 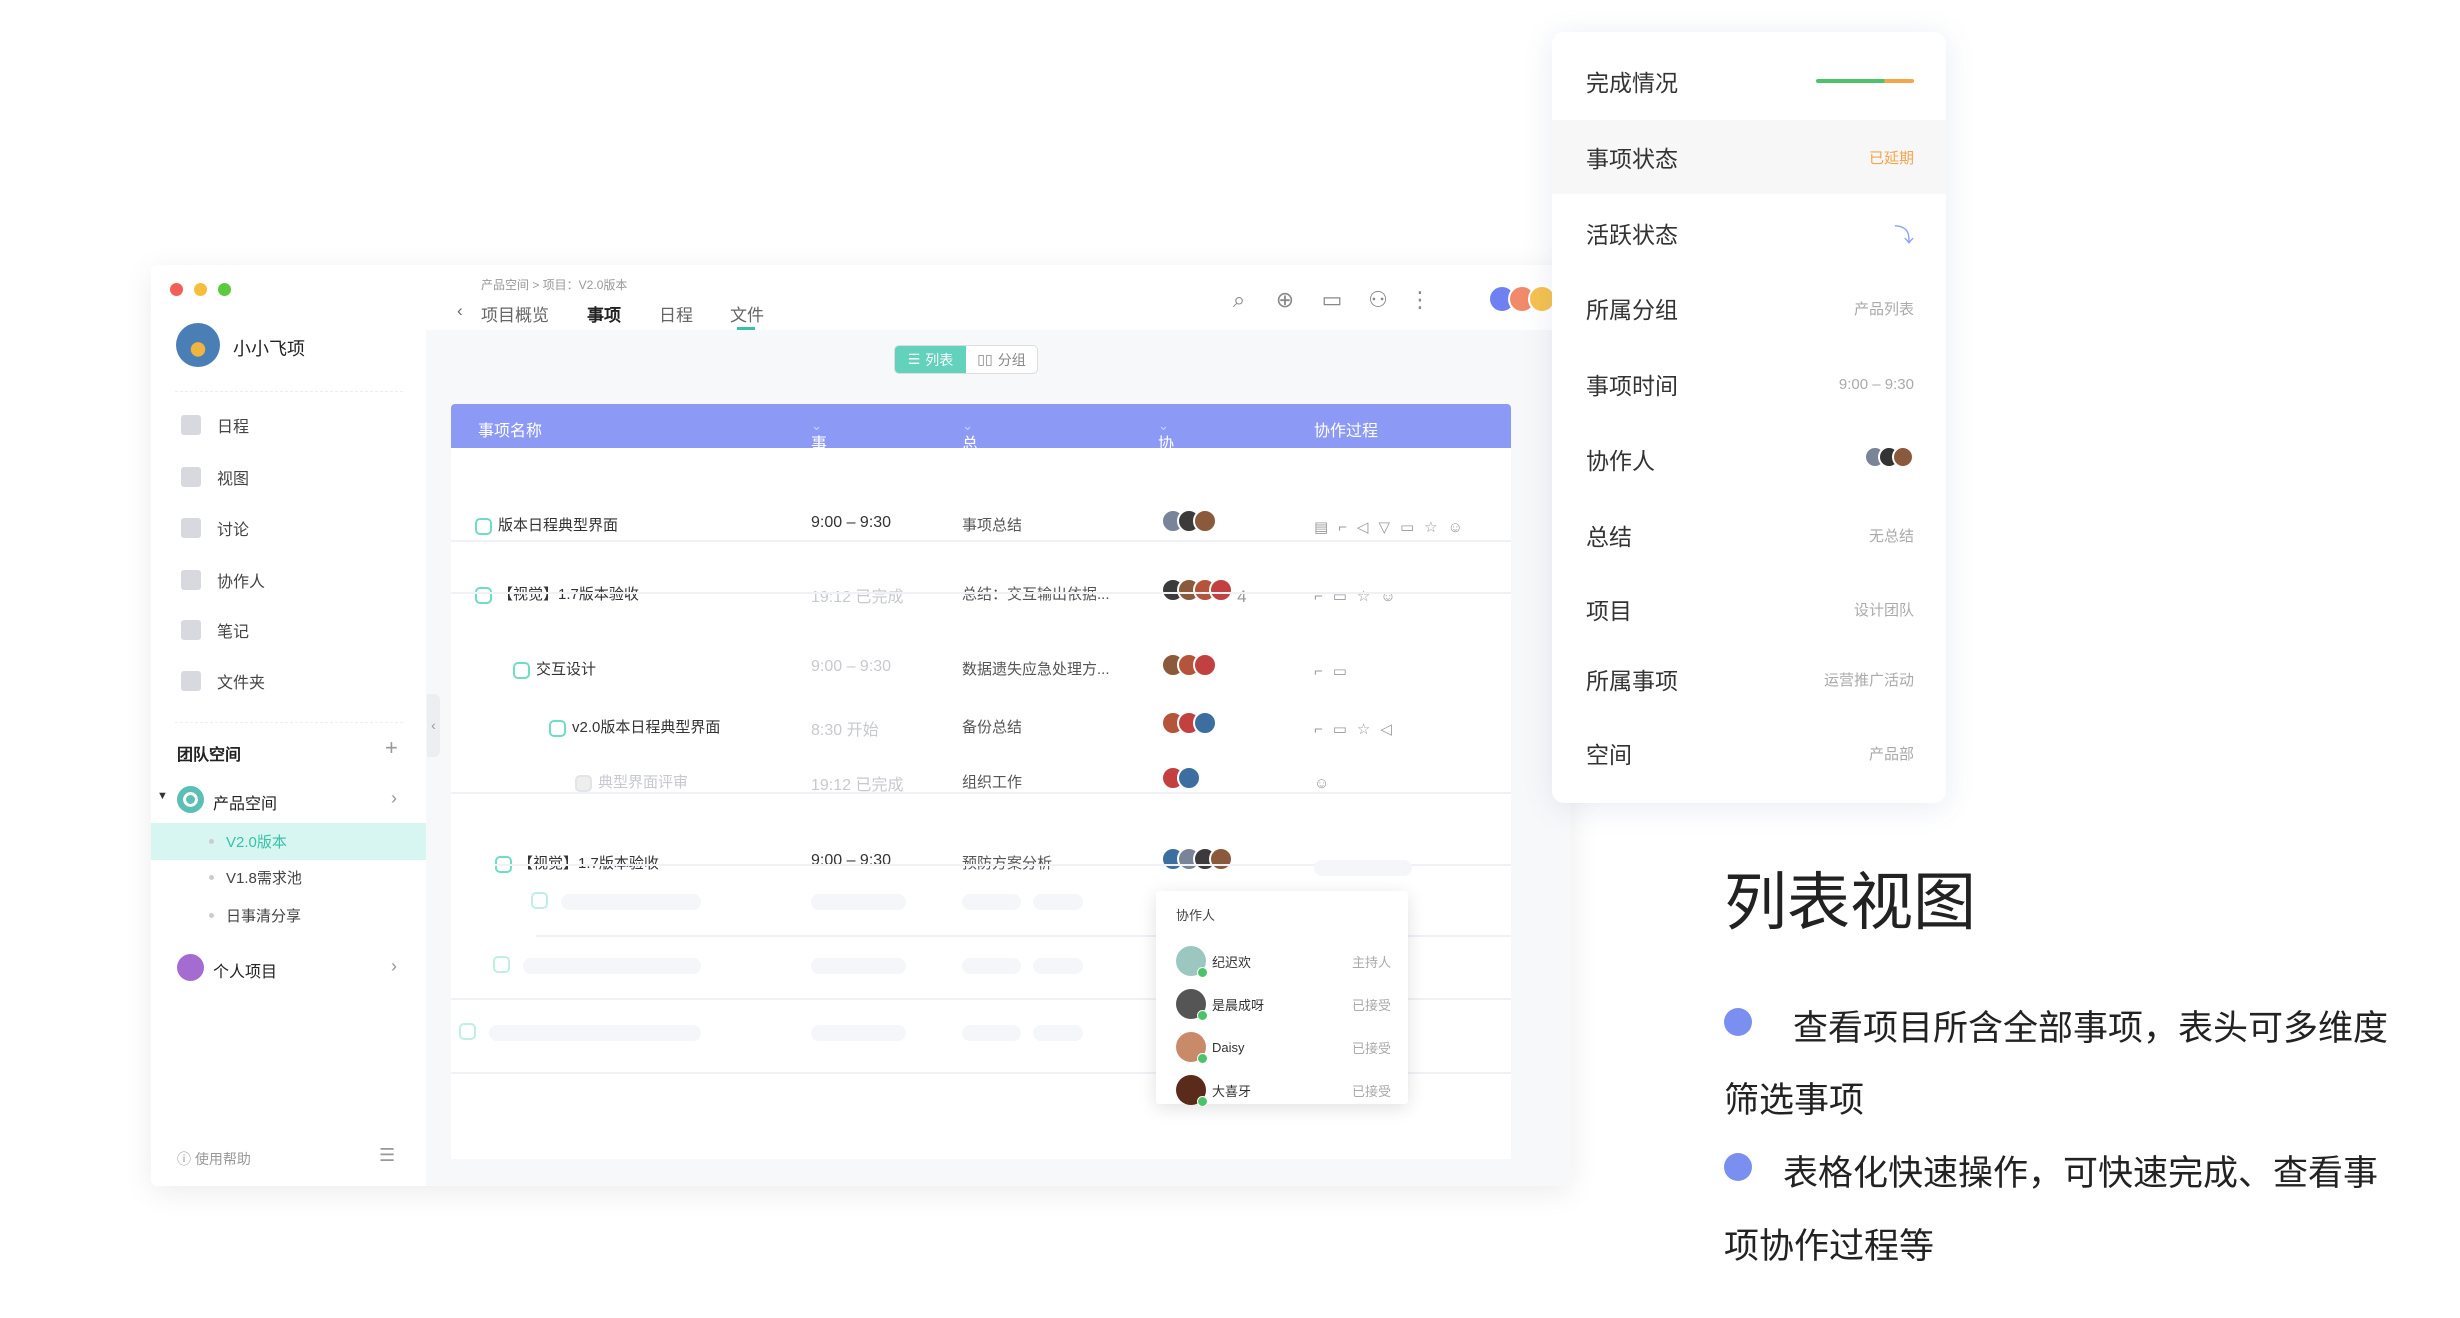 What do you see at coordinates (1283, 1004) in the screenshot?
I see `collaborator-item: 是晨成呀 已接受` at bounding box center [1283, 1004].